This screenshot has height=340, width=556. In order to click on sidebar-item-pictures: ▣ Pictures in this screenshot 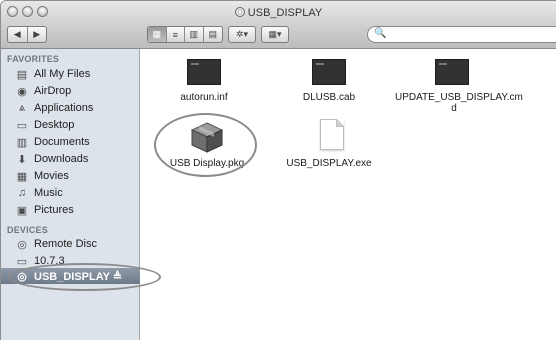, I will do `click(44, 210)`.